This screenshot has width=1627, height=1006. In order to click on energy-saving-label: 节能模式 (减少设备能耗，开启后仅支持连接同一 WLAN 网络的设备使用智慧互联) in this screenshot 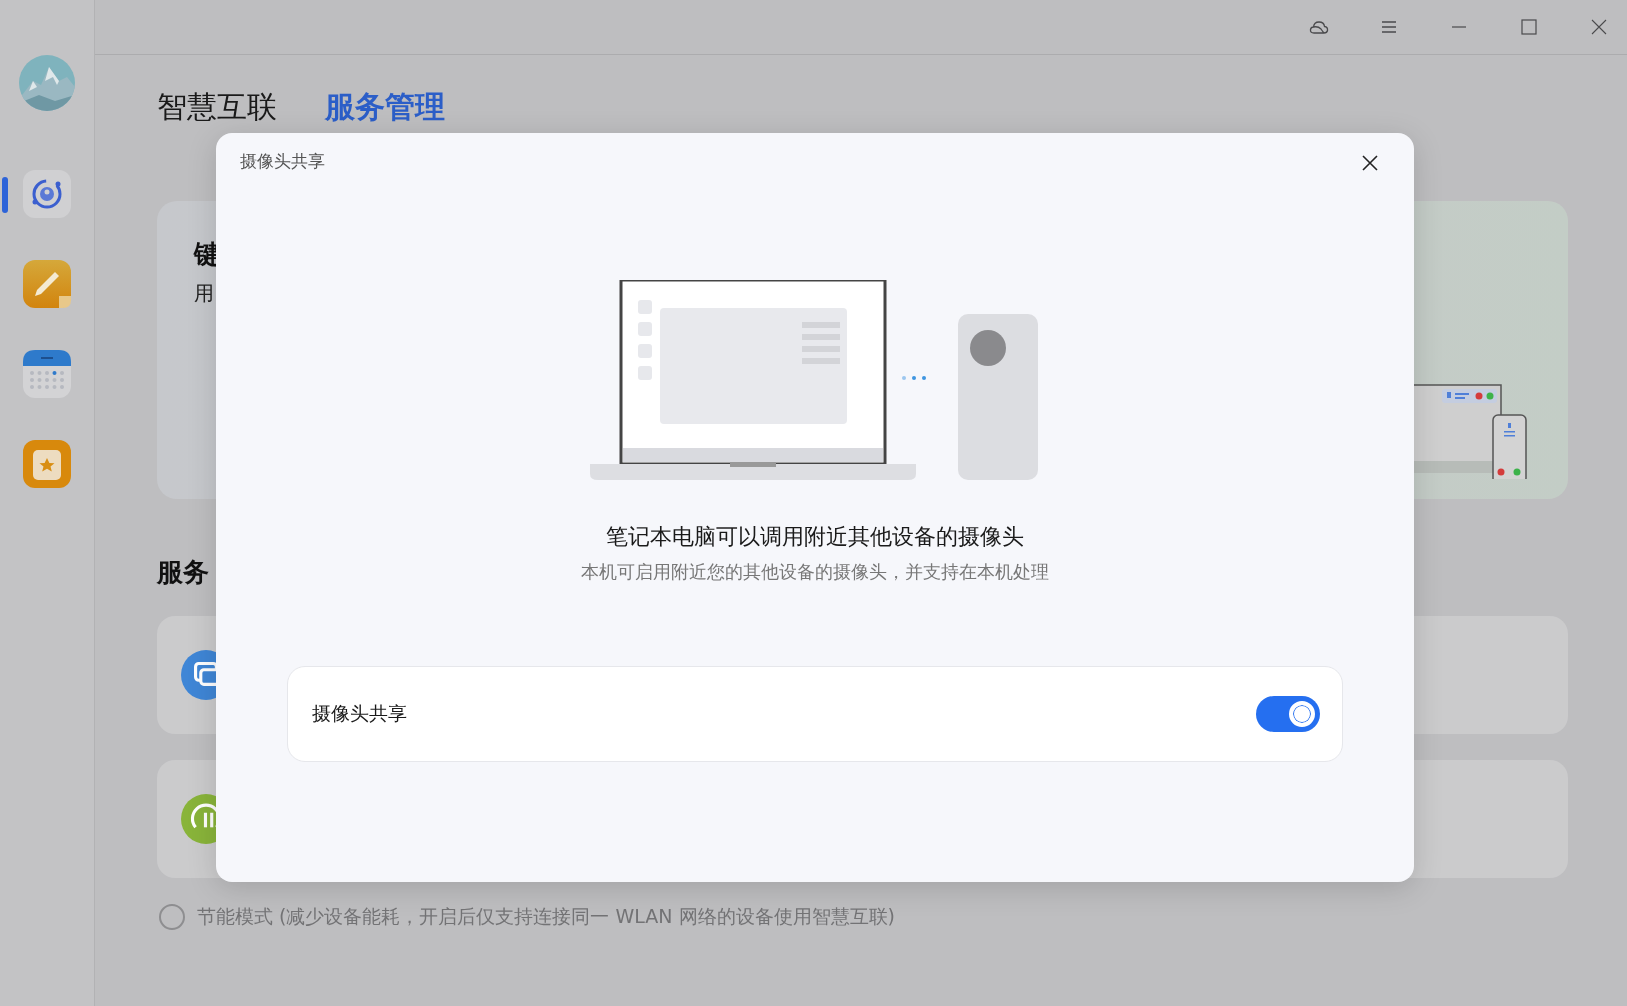, I will do `click(546, 916)`.